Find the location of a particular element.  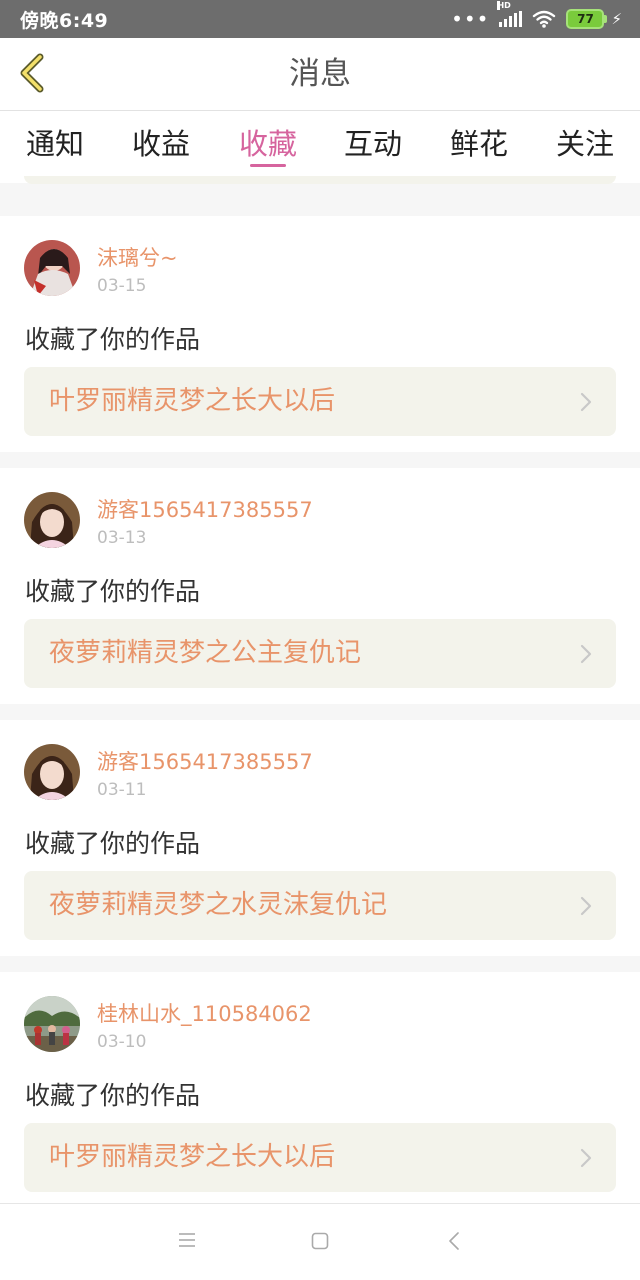

tab-earnings: 收益 is located at coordinates (161, 142).